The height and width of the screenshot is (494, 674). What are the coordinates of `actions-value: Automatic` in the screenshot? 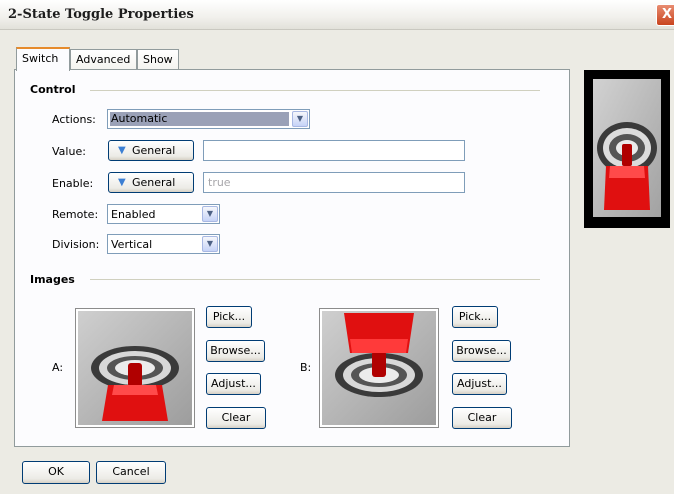 It's located at (199, 119).